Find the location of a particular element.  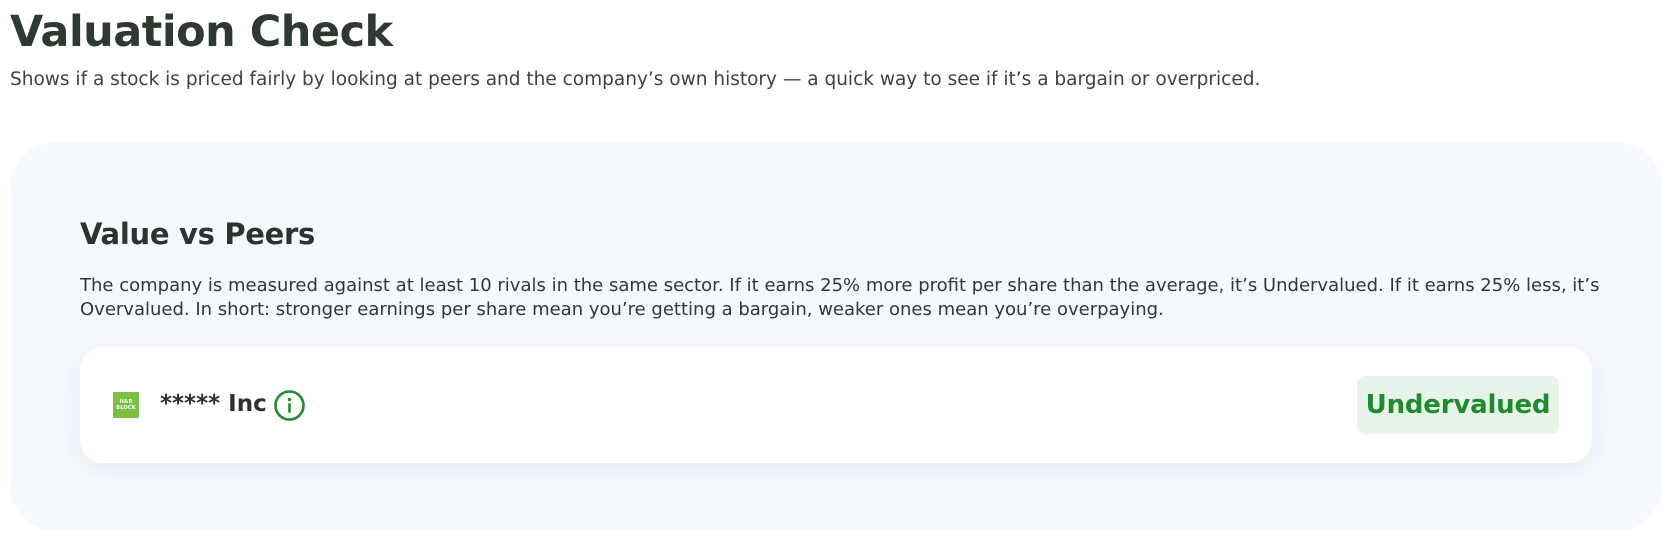

page-title: Valuation Check is located at coordinates (201, 32).